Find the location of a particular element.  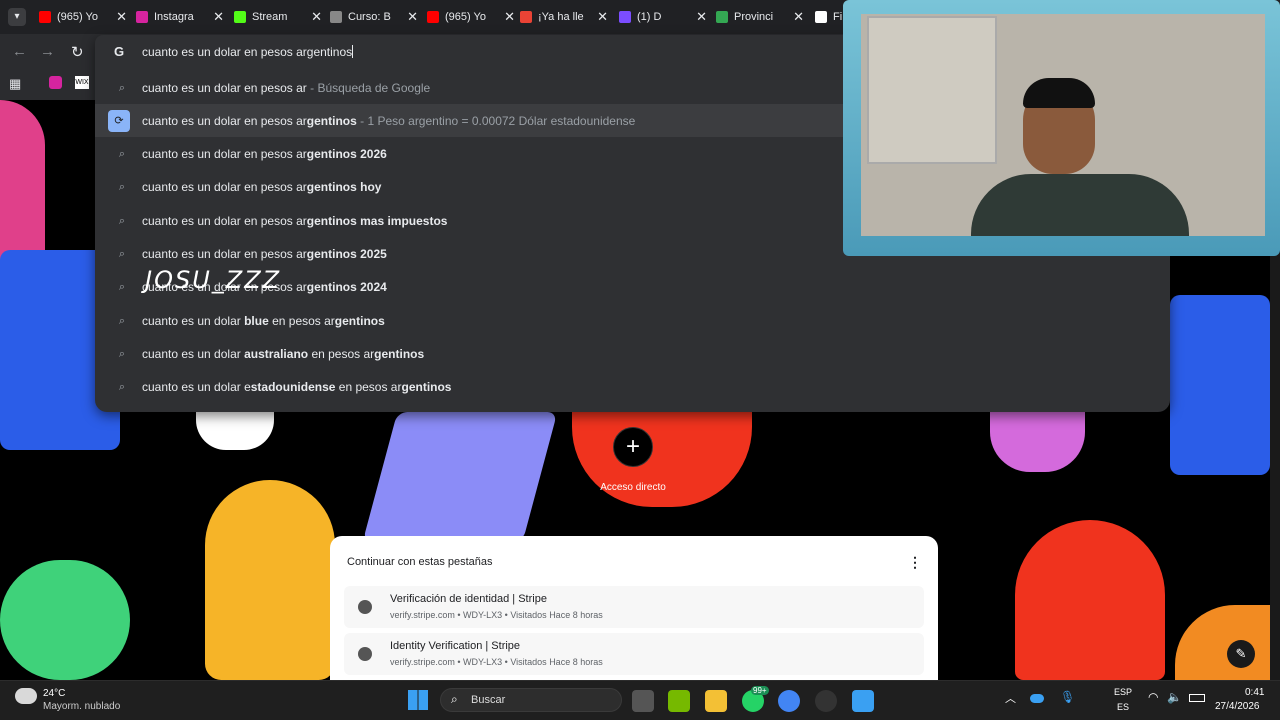

continue-item-title: Identity Verification | Stripe is located at coordinates (455, 646).